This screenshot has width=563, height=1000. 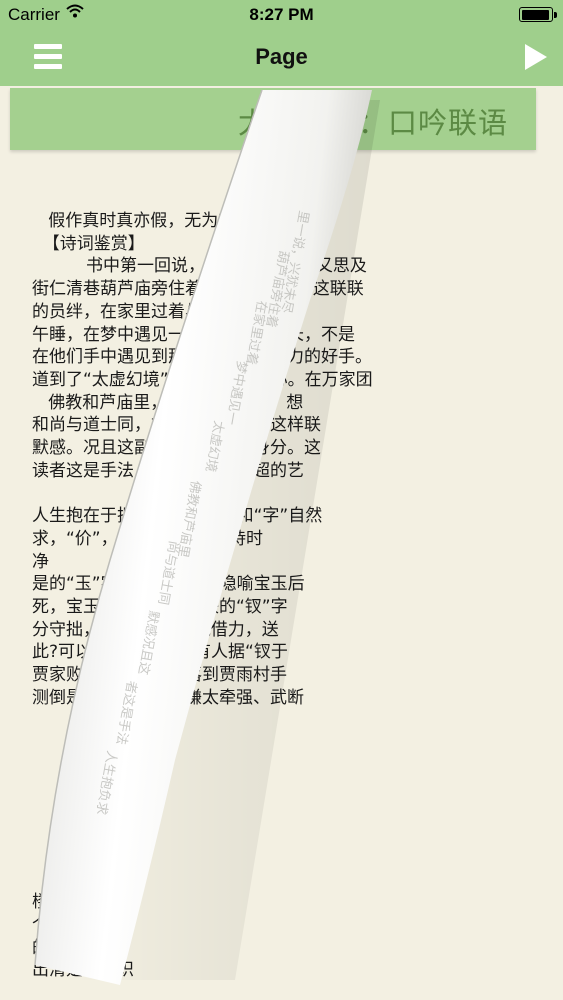 I want to click on text-line: 假作真时真亦假，无为有, so click(x=134, y=221).